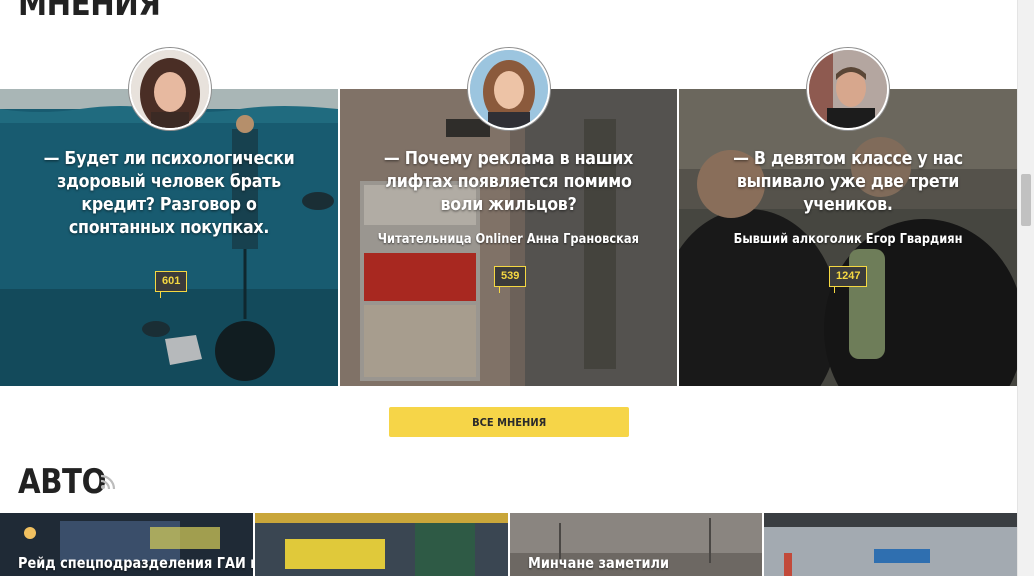  Describe the element at coordinates (89, 12) in the screenshot. I see `section-title-opinions: МНЕНИЯ` at that location.